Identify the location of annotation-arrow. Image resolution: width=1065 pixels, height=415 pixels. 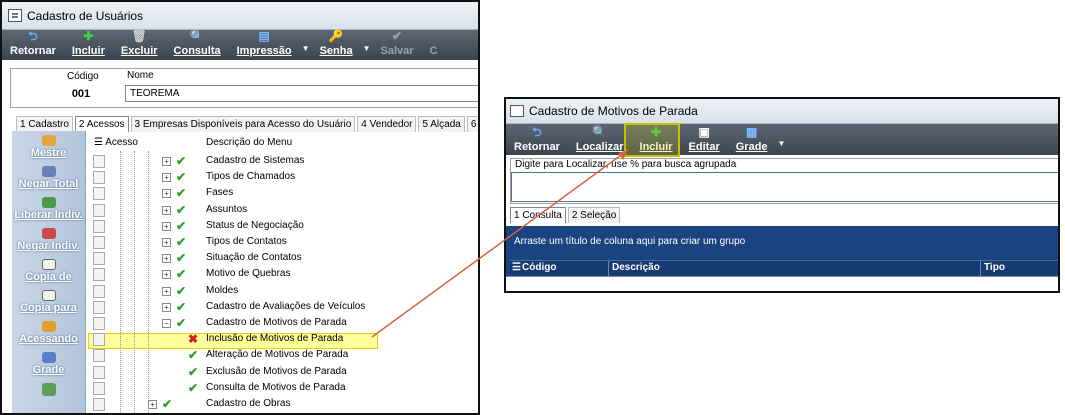
(500, 243).